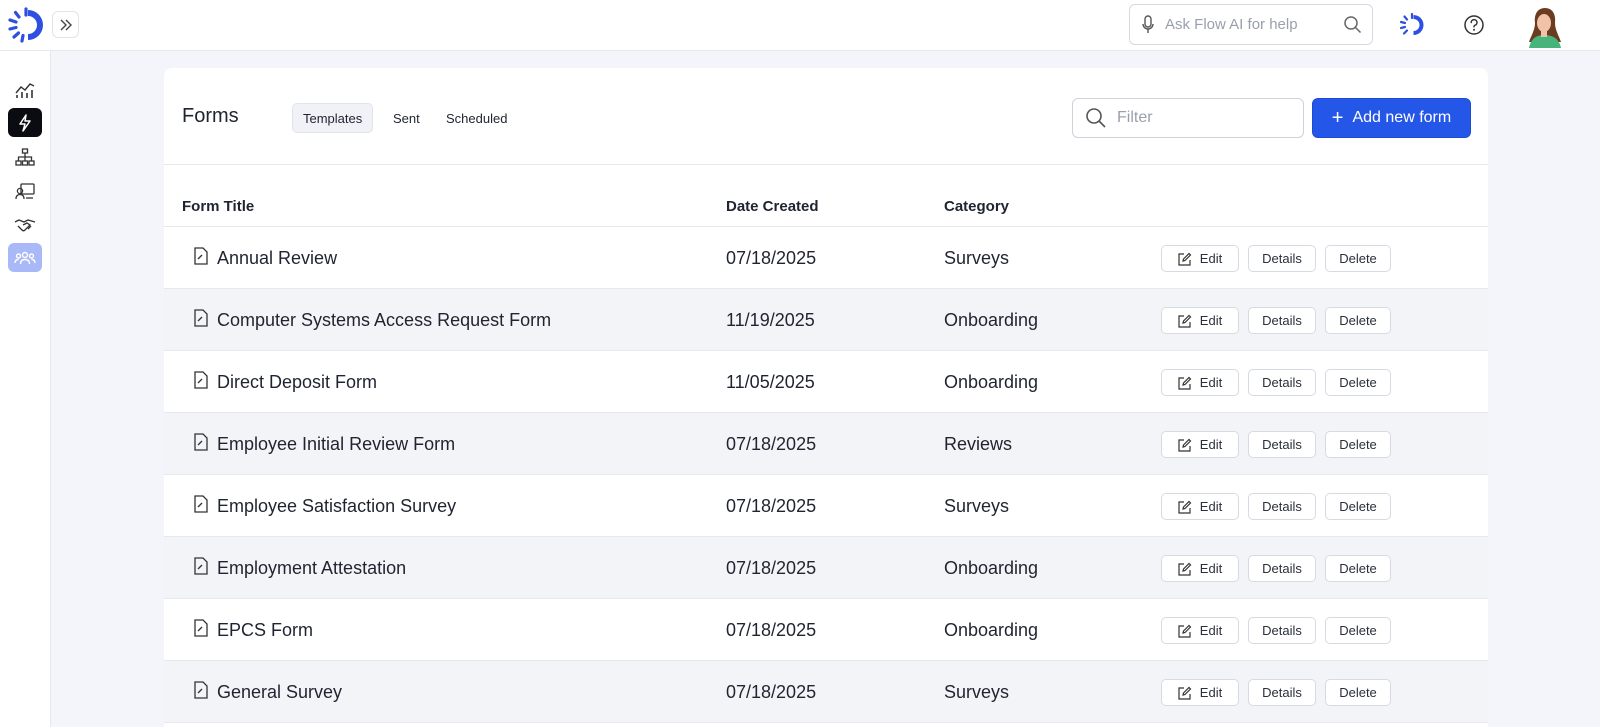 The image size is (1600, 727). I want to click on sidebar-item-organization, so click(25, 156).